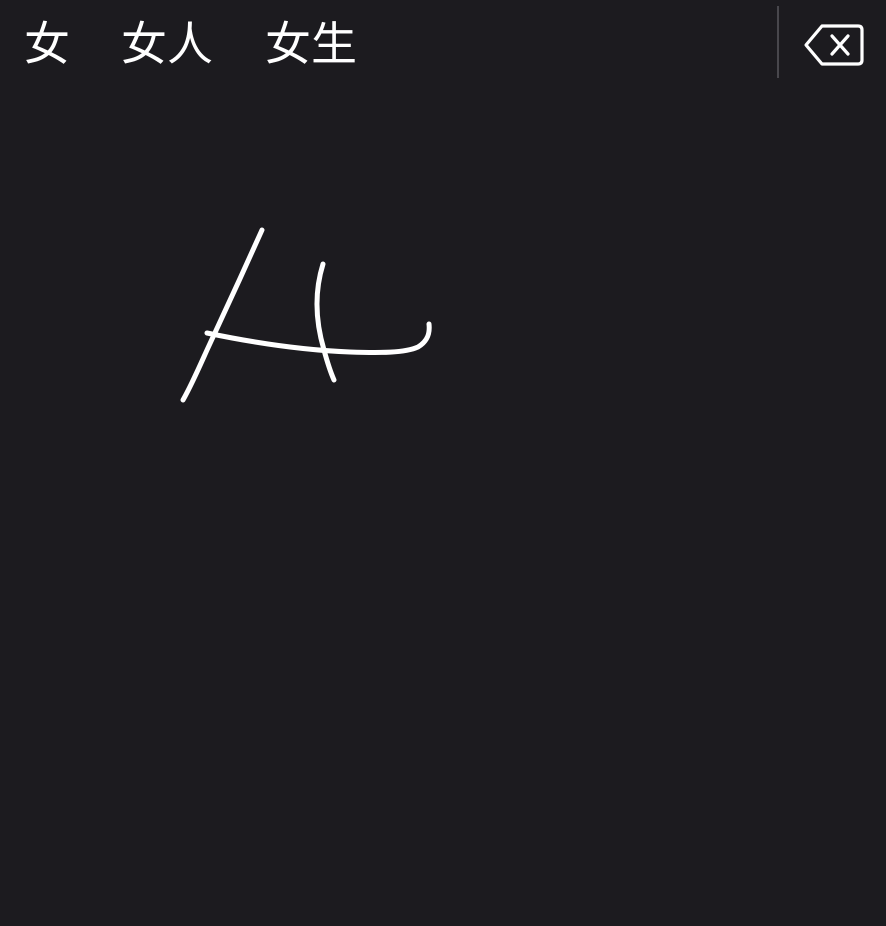  Describe the element at coordinates (778, 42) in the screenshot. I see `candidate-divider` at that location.